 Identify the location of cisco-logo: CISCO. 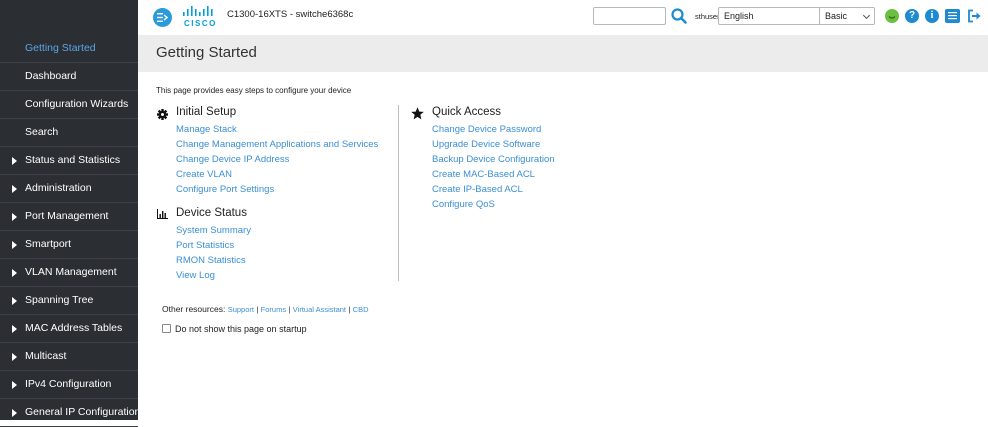
(200, 18).